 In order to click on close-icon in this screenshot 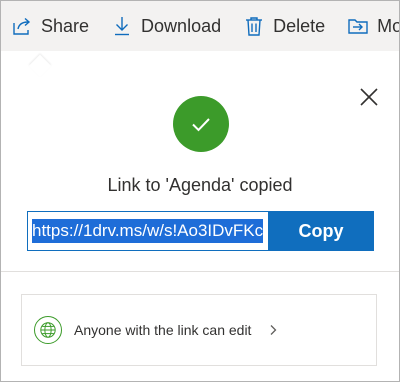, I will do `click(369, 97)`.